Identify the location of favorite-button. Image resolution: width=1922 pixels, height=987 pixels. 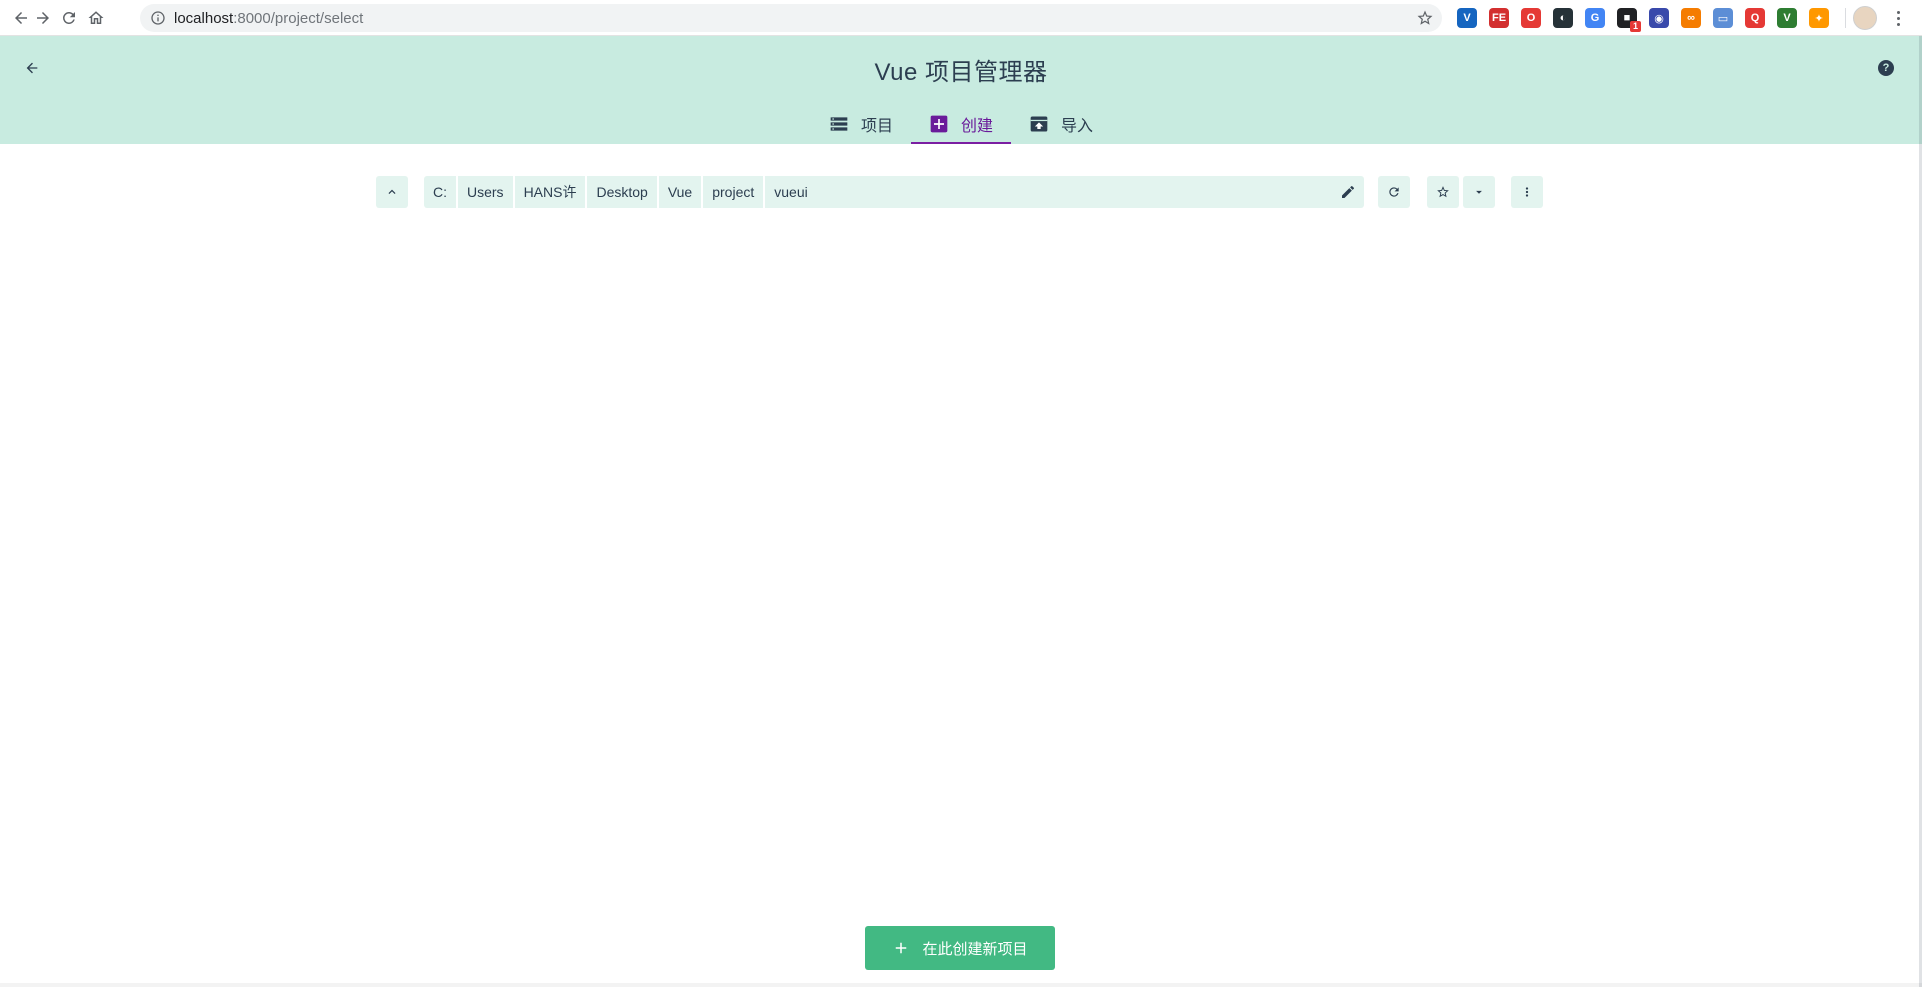
(1443, 192).